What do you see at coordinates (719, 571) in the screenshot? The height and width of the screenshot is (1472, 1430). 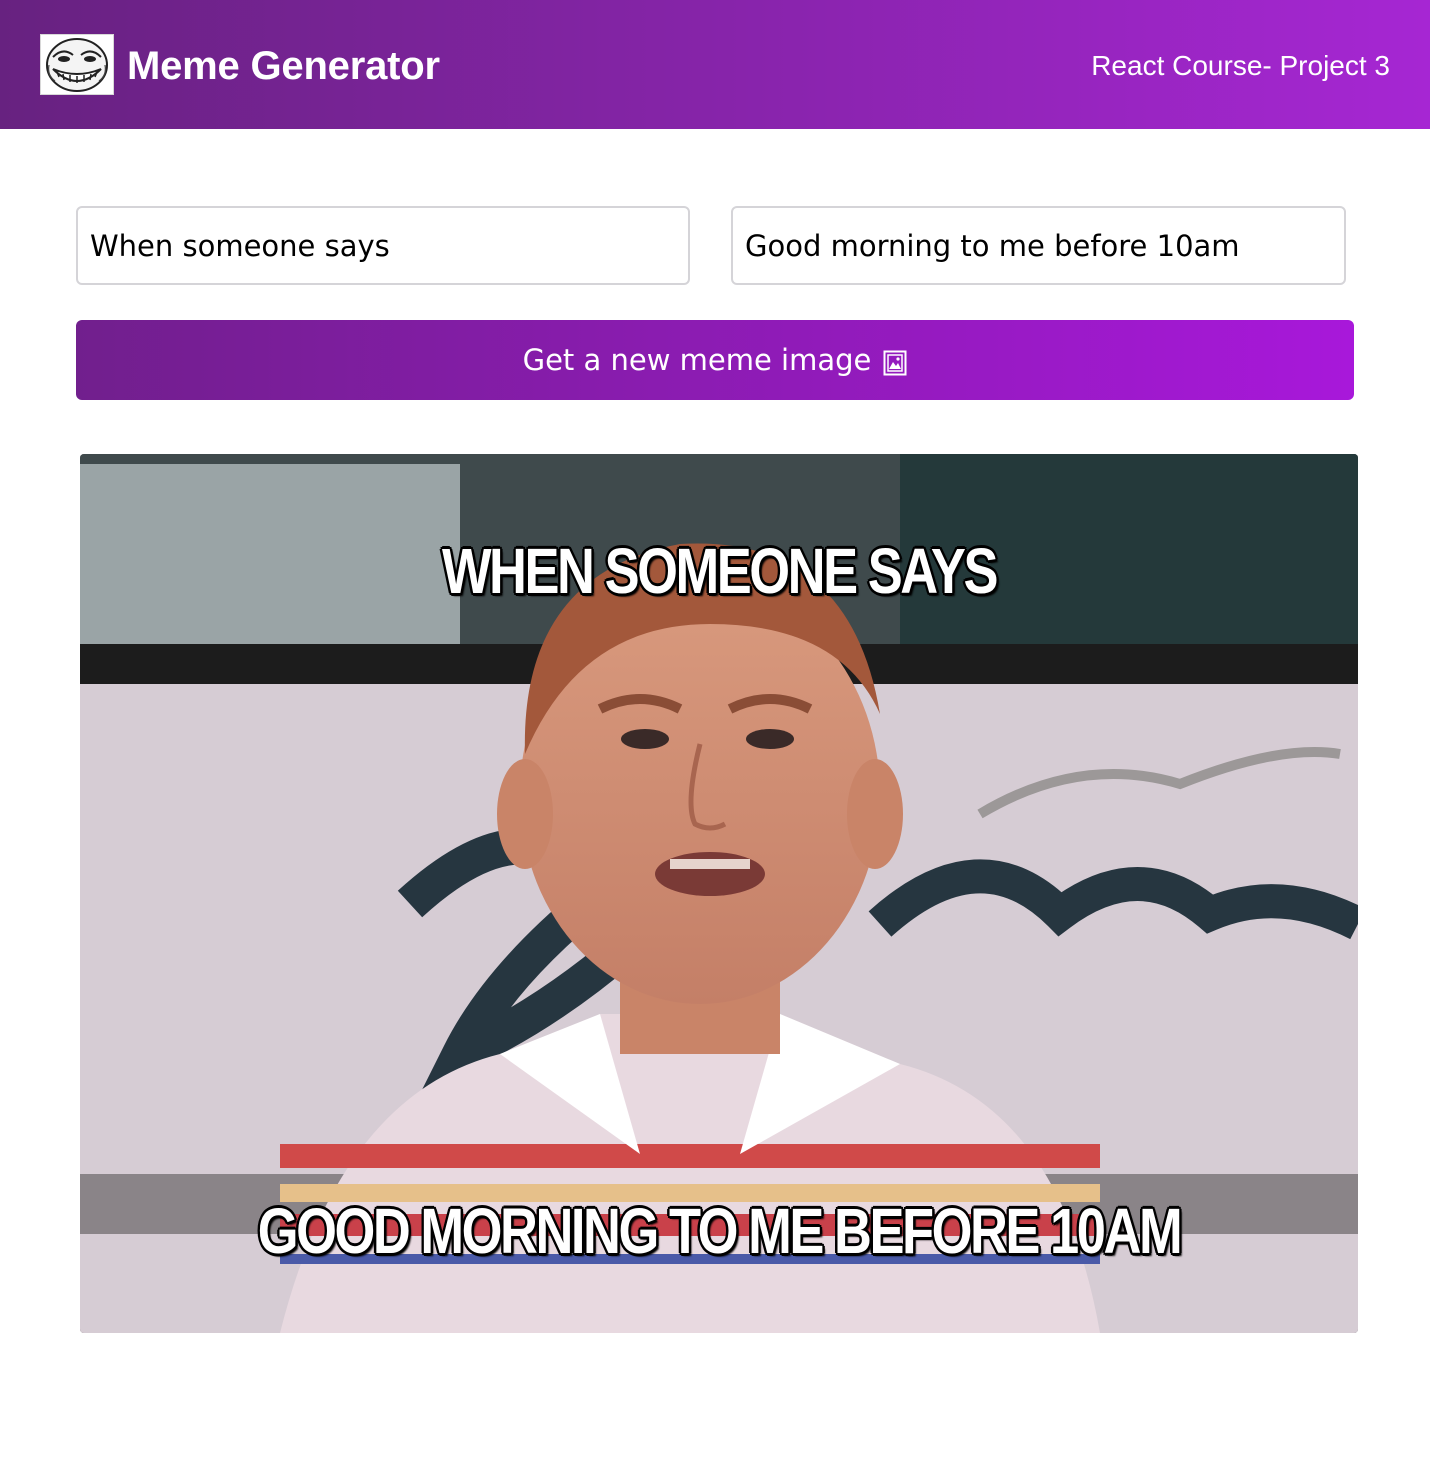 I see `meme-top-text: When someone says` at bounding box center [719, 571].